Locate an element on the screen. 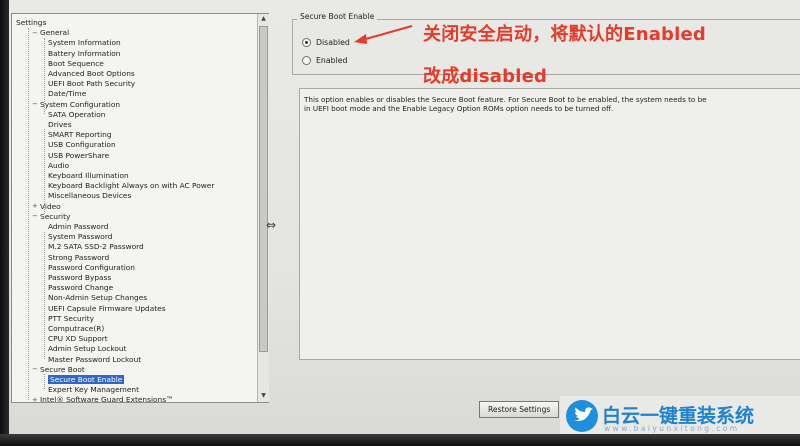 The height and width of the screenshot is (446, 800). tree-item-label: Boot Sequence is located at coordinates (76, 63).